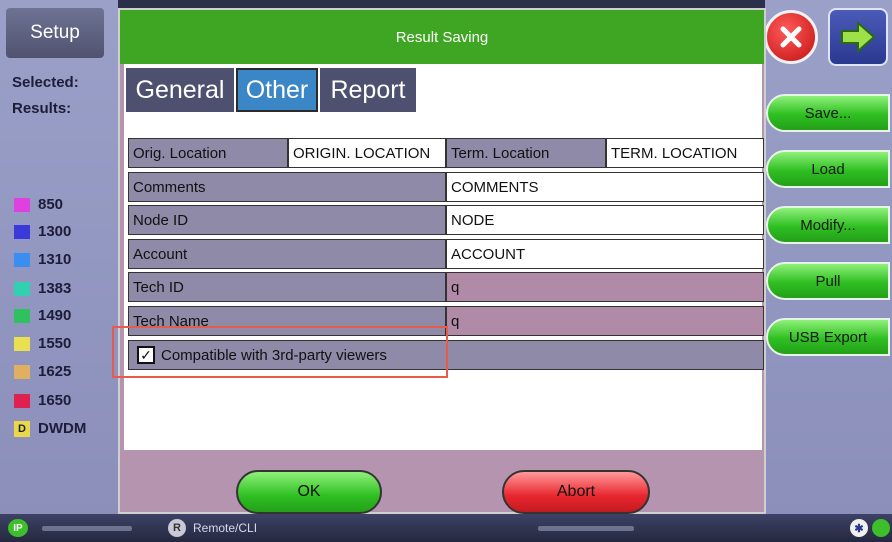 This screenshot has height=542, width=892. What do you see at coordinates (881, 528) in the screenshot?
I see `status-indicator-icon` at bounding box center [881, 528].